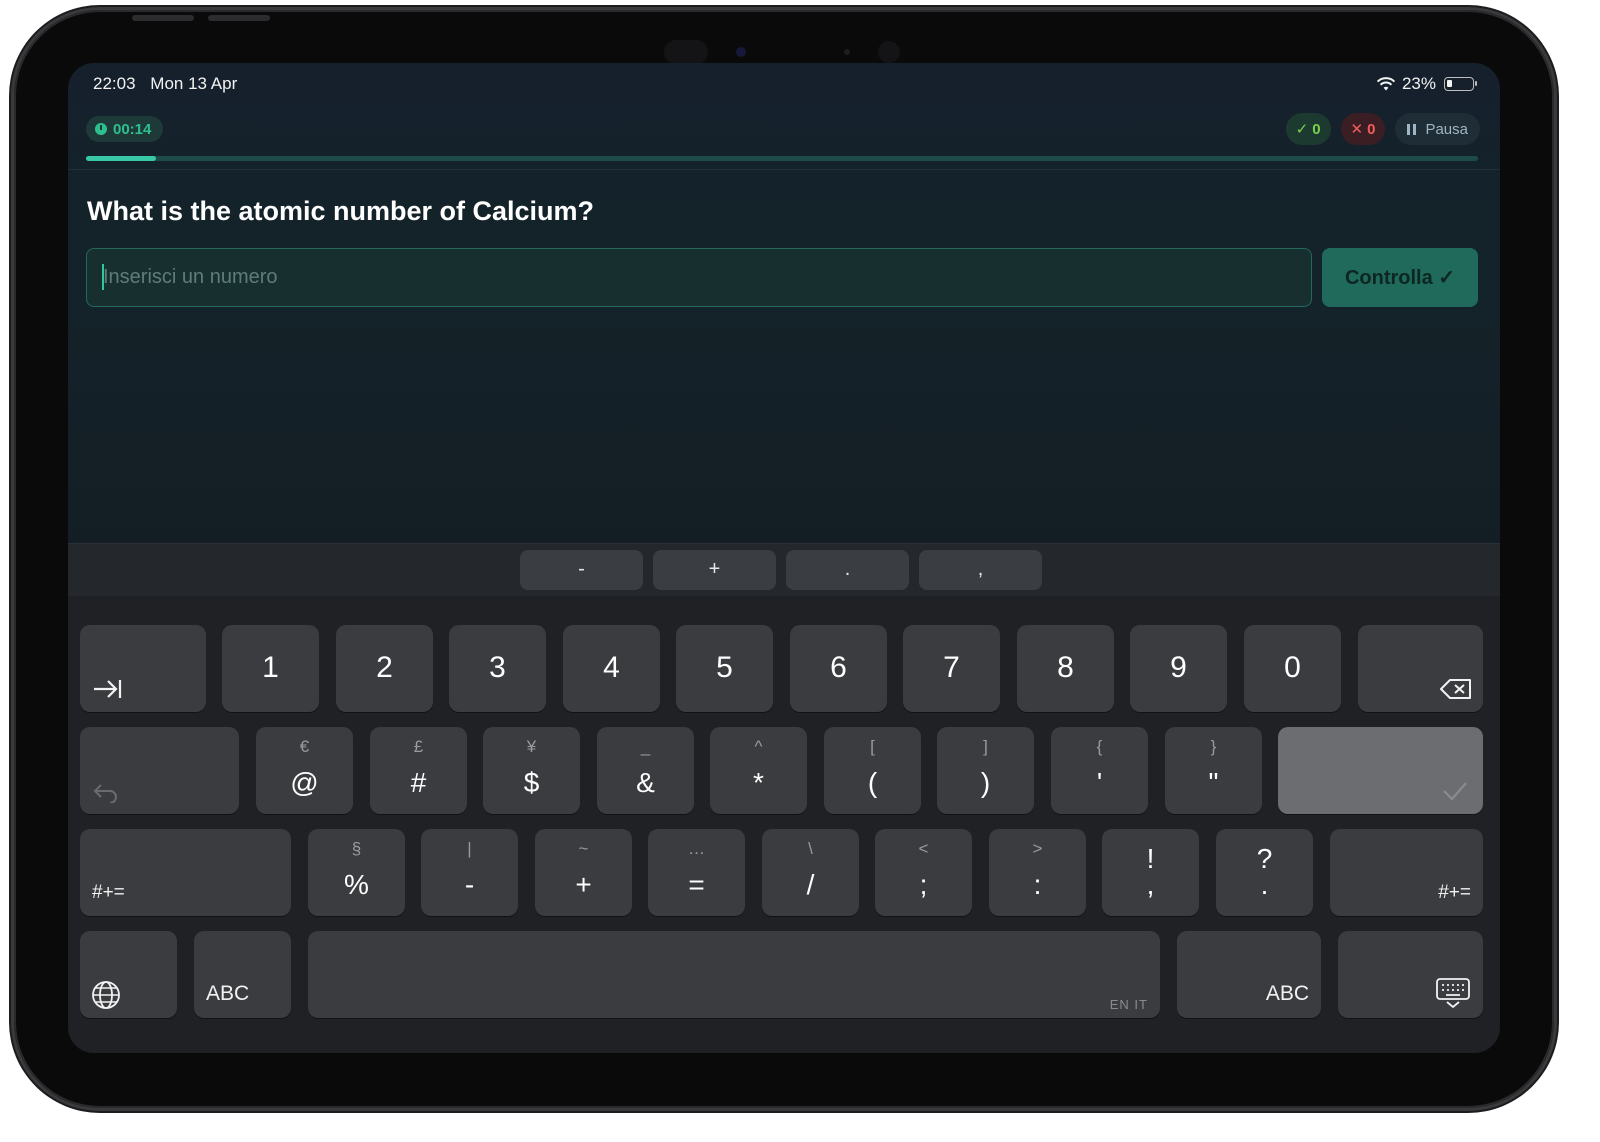 This screenshot has width=1600, height=1142. Describe the element at coordinates (1410, 974) in the screenshot. I see `dismiss-keyboard-key` at that location.